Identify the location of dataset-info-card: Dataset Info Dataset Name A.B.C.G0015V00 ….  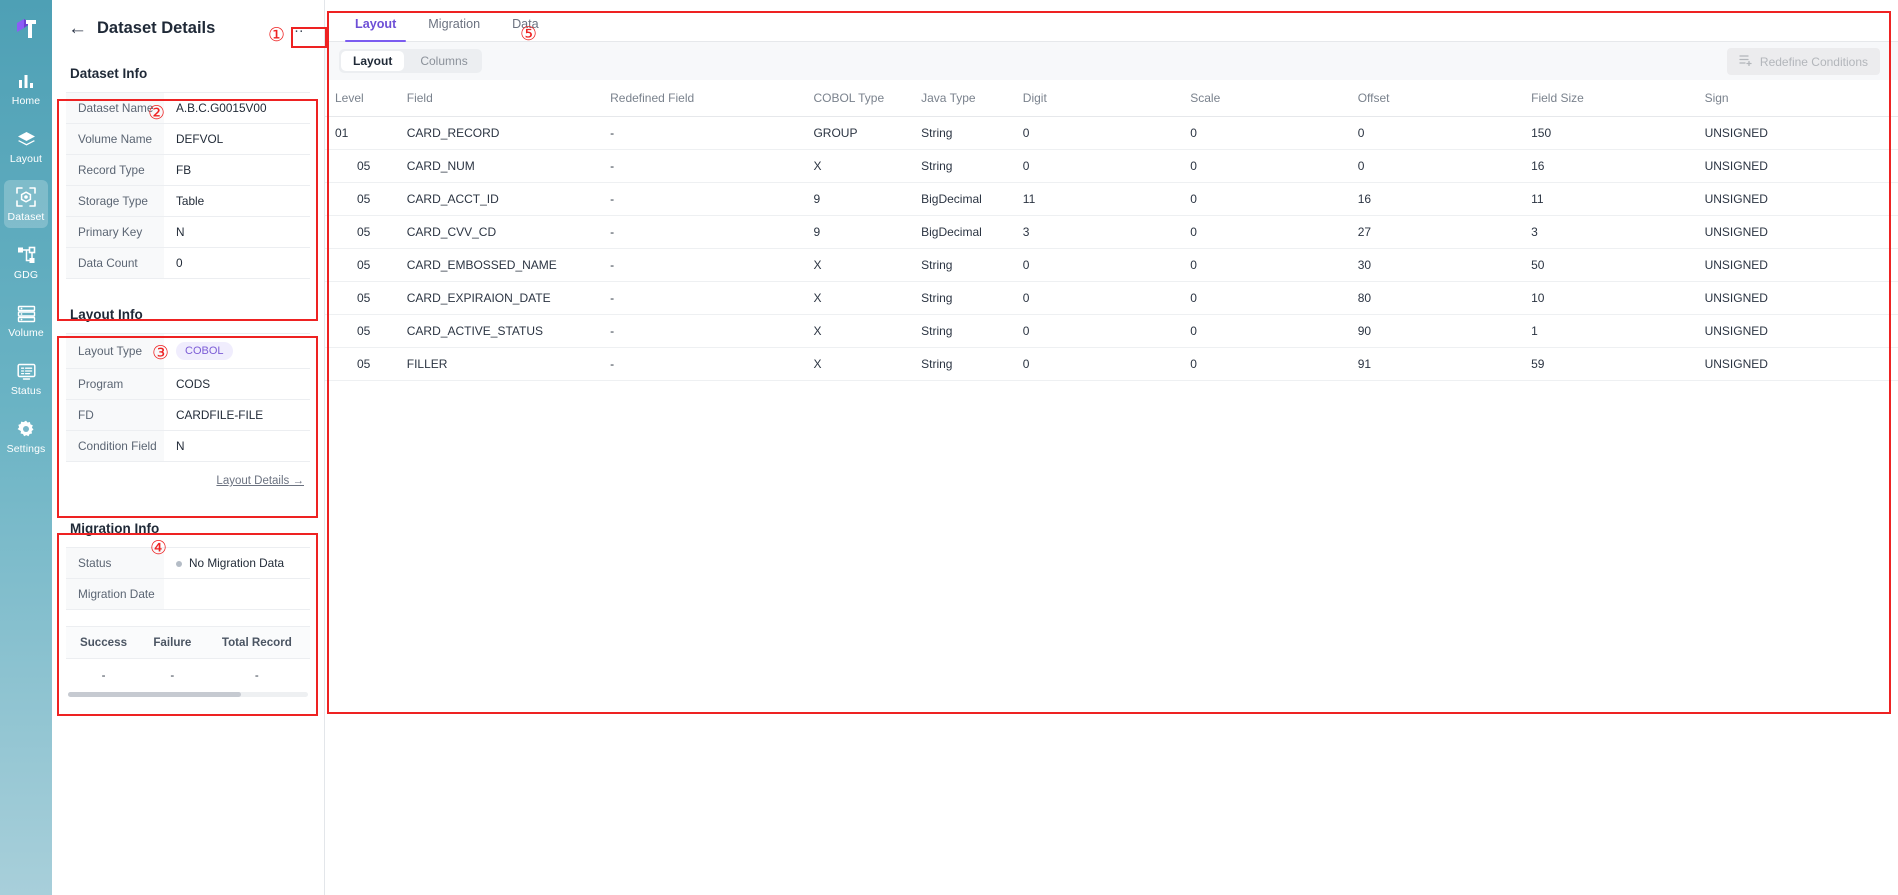
(188, 167).